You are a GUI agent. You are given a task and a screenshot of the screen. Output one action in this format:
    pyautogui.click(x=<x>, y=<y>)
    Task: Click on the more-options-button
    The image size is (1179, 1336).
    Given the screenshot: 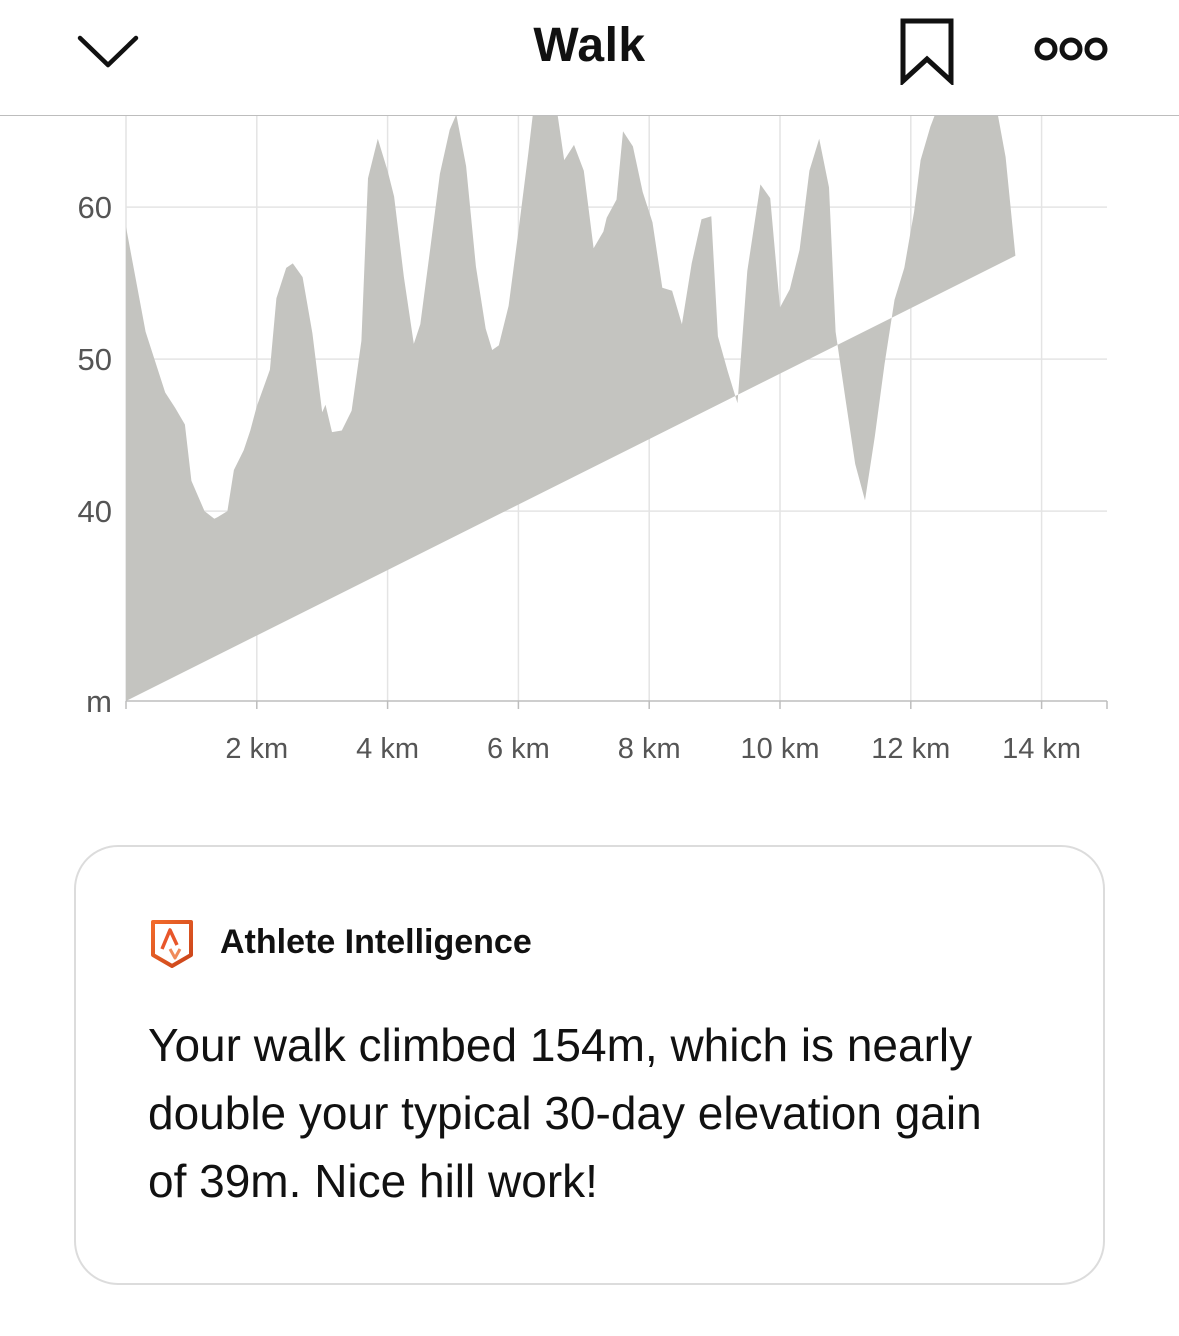 What is the action you would take?
    pyautogui.click(x=1071, y=49)
    